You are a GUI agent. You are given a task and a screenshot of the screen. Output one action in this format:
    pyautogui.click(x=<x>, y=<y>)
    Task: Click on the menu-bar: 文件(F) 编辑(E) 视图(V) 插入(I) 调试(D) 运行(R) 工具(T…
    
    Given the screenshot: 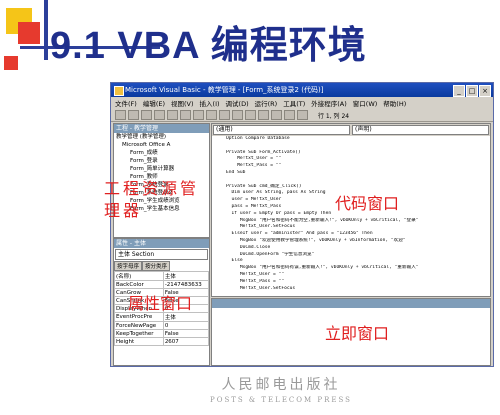 What is the action you would take?
    pyautogui.click(x=302, y=103)
    